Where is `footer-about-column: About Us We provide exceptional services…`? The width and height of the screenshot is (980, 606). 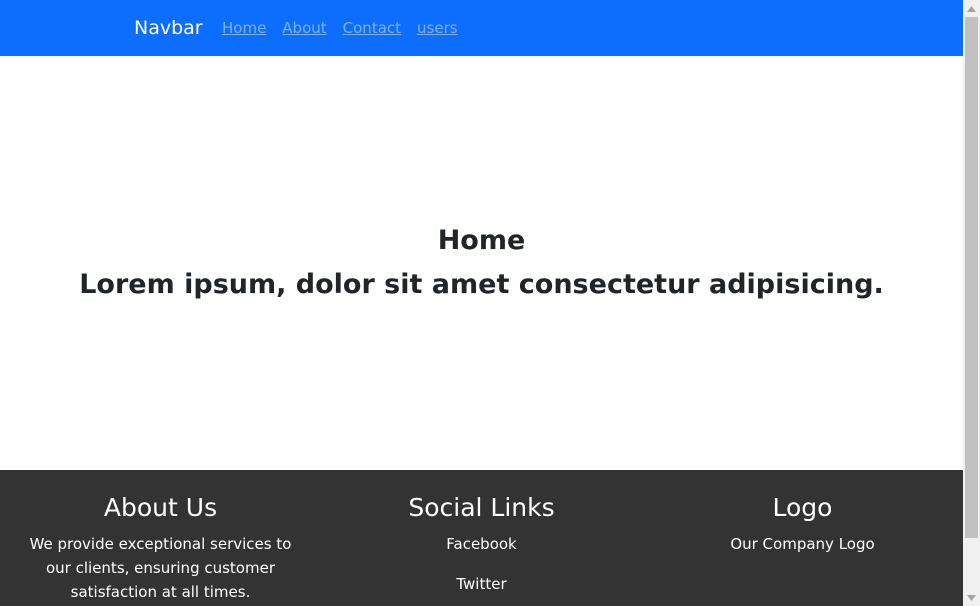 footer-about-column: About Us We provide exceptional services… is located at coordinates (160, 547).